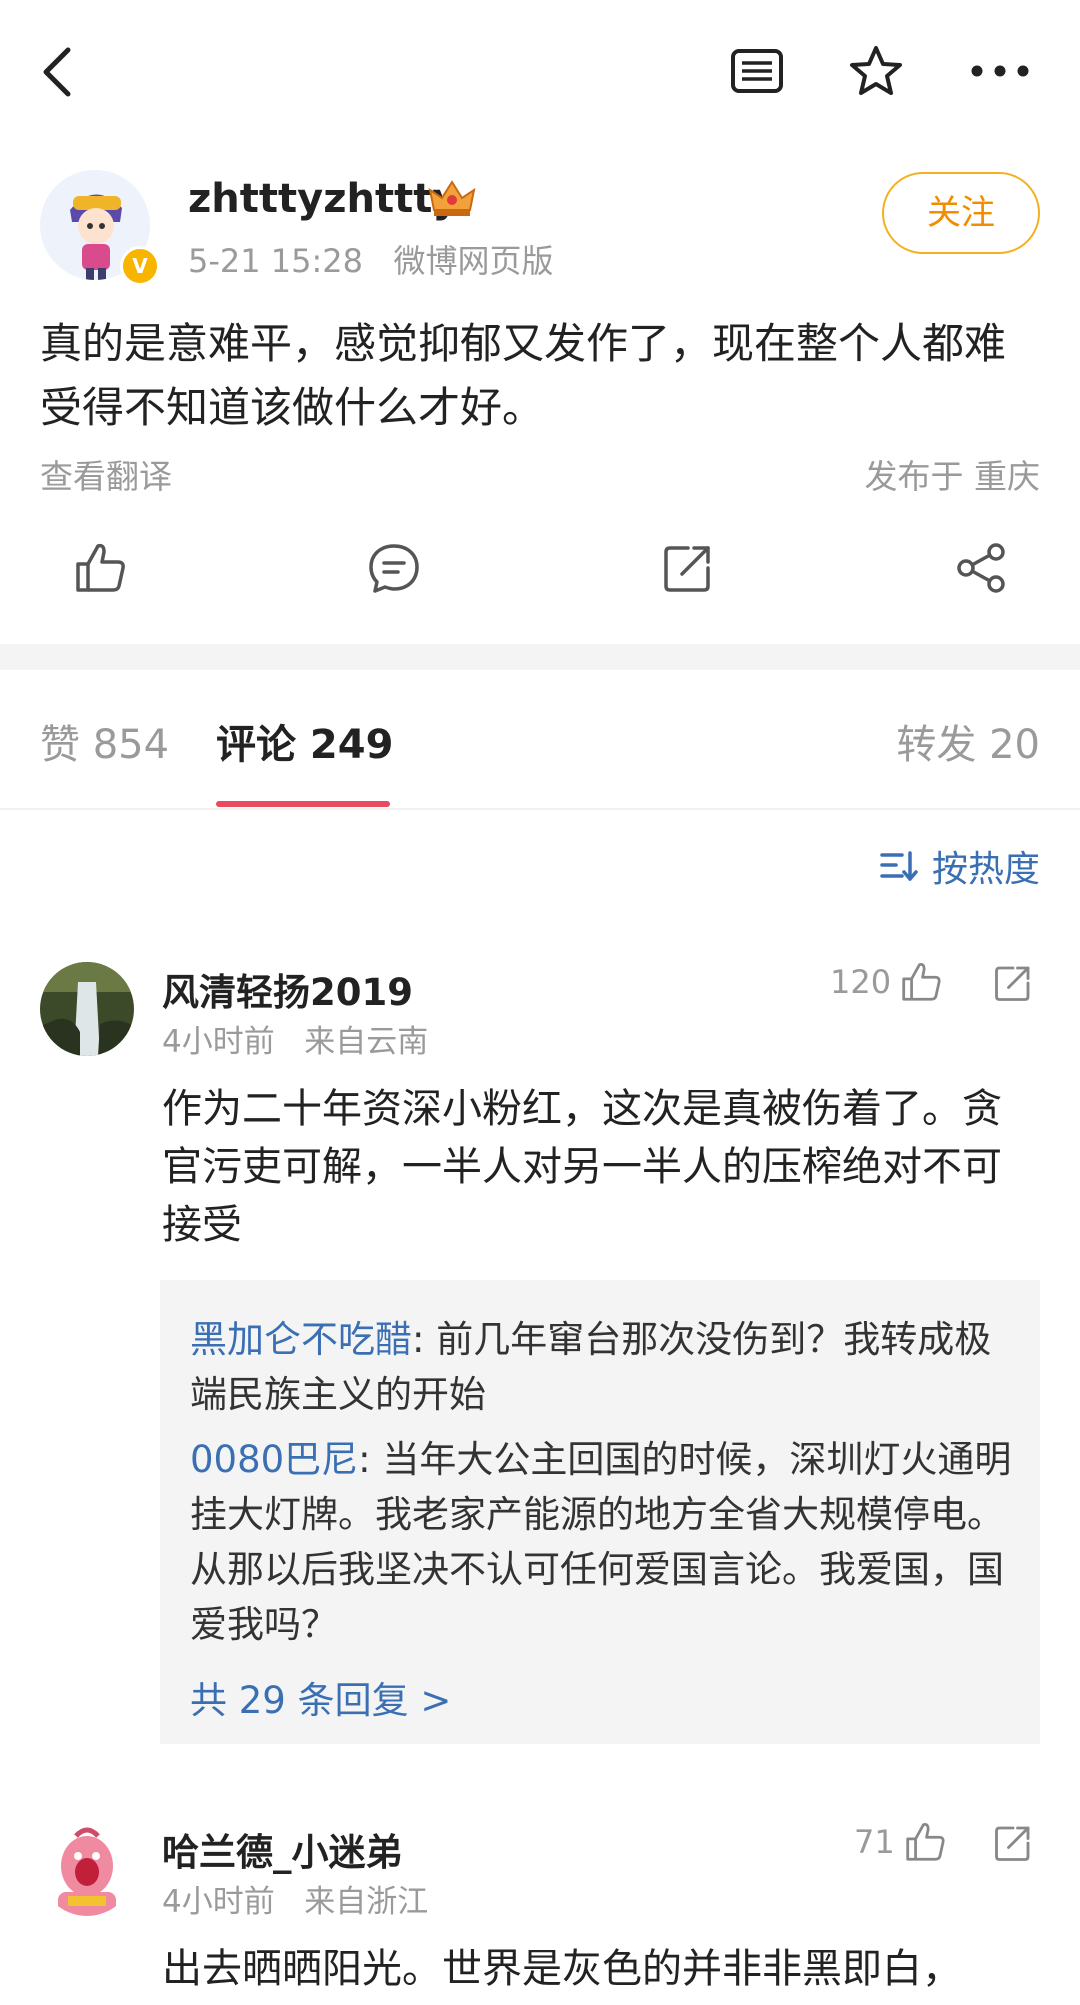  Describe the element at coordinates (106, 474) in the screenshot. I see `translate-link: 查看翻译` at that location.